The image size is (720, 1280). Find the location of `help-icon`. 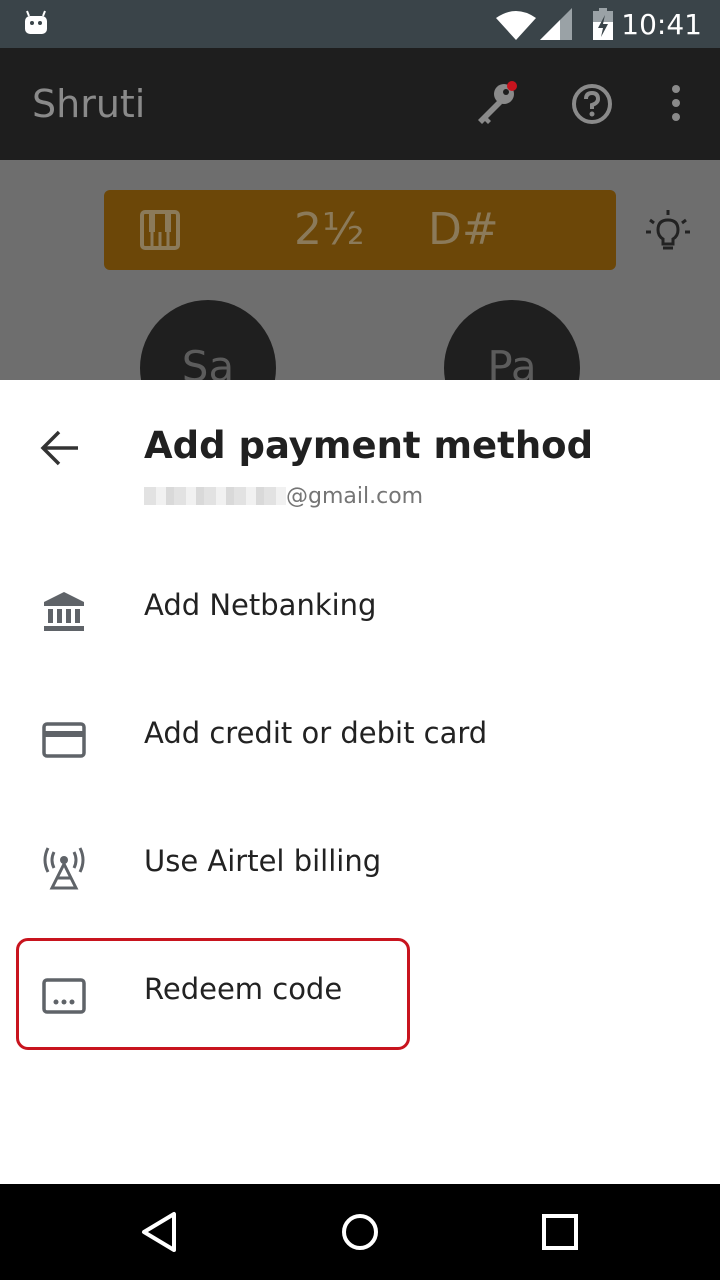

help-icon is located at coordinates (592, 104).